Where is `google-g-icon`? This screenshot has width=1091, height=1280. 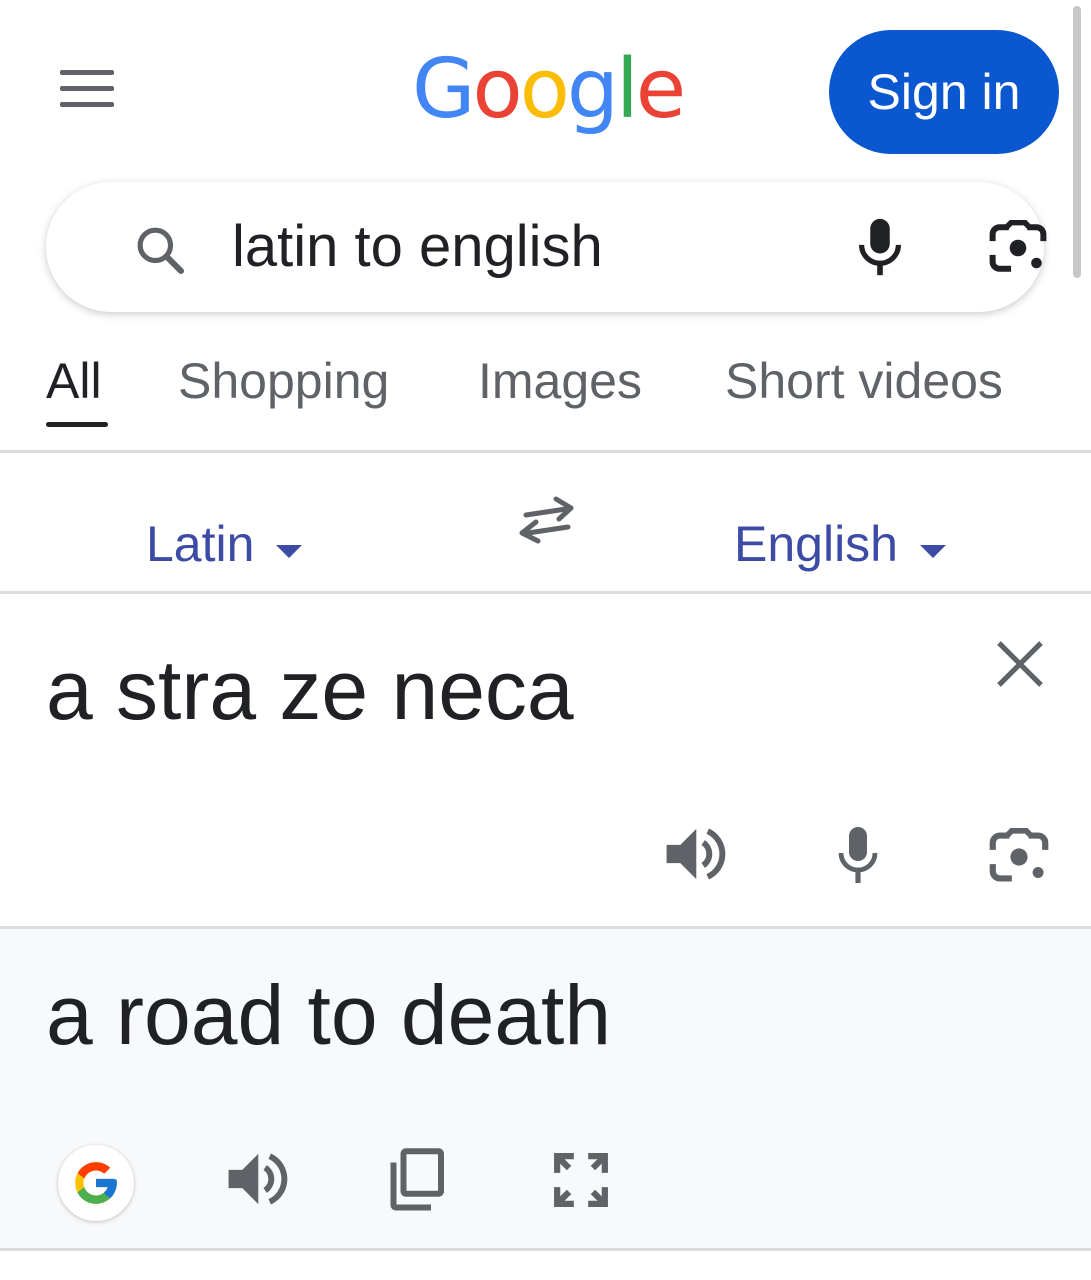 google-g-icon is located at coordinates (96, 1183).